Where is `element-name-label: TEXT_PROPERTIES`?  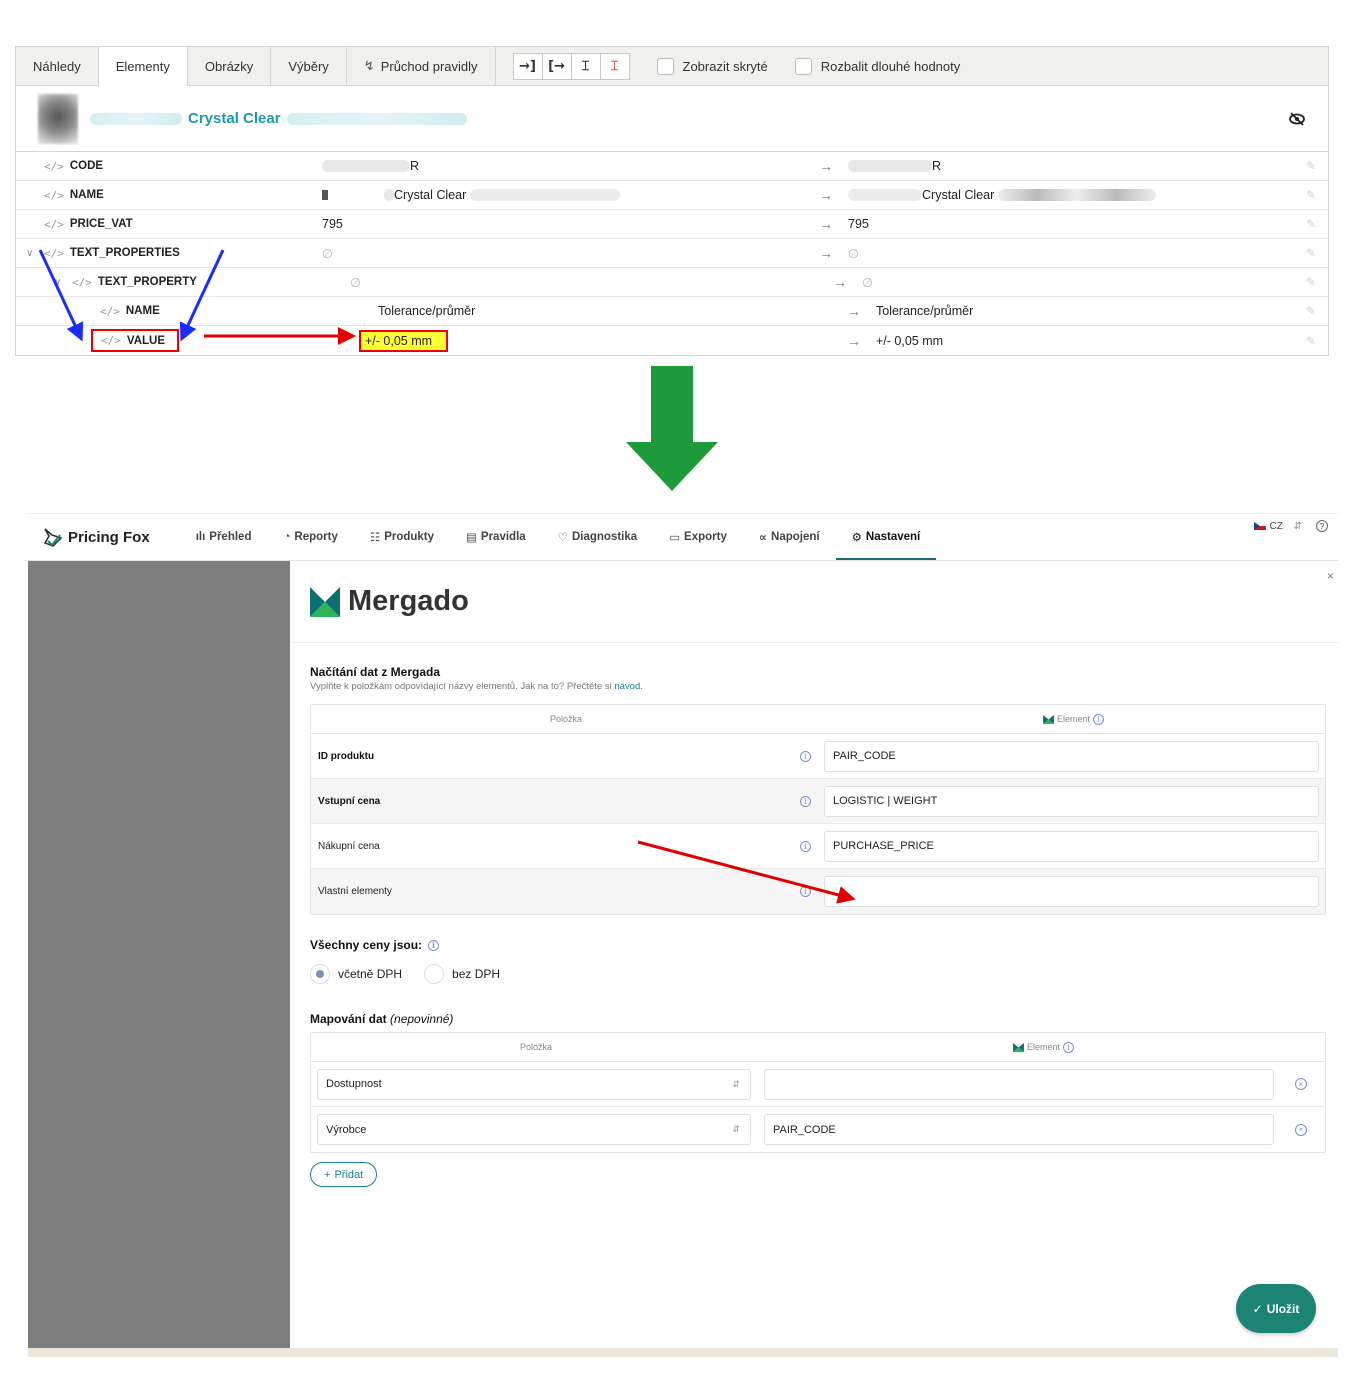 element-name-label: TEXT_PROPERTIES is located at coordinates (124, 253).